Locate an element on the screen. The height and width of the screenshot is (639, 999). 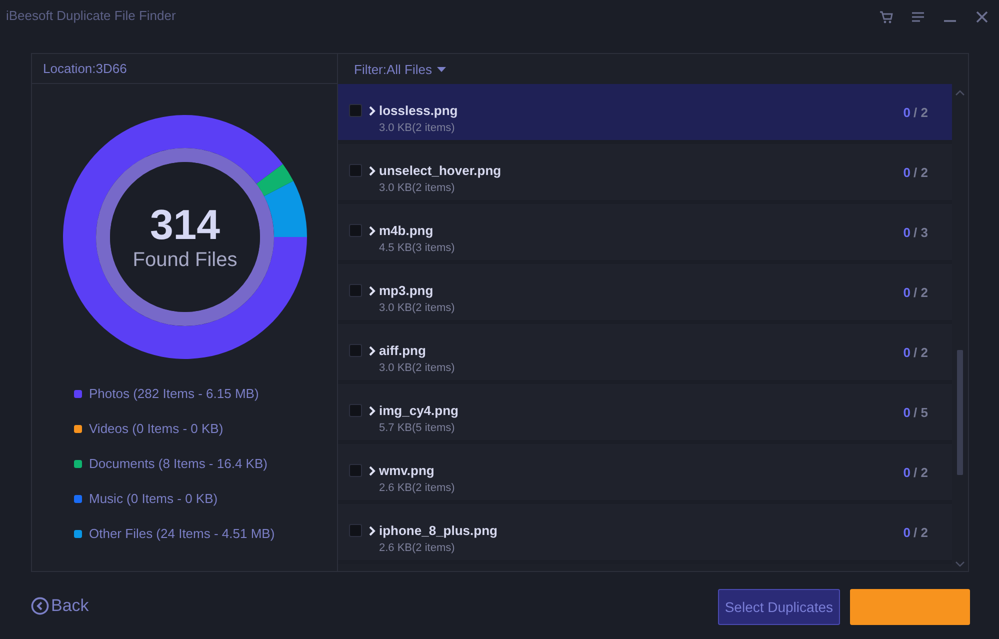
legend-label: Music (0 Items - 0 KB) is located at coordinates (153, 499).